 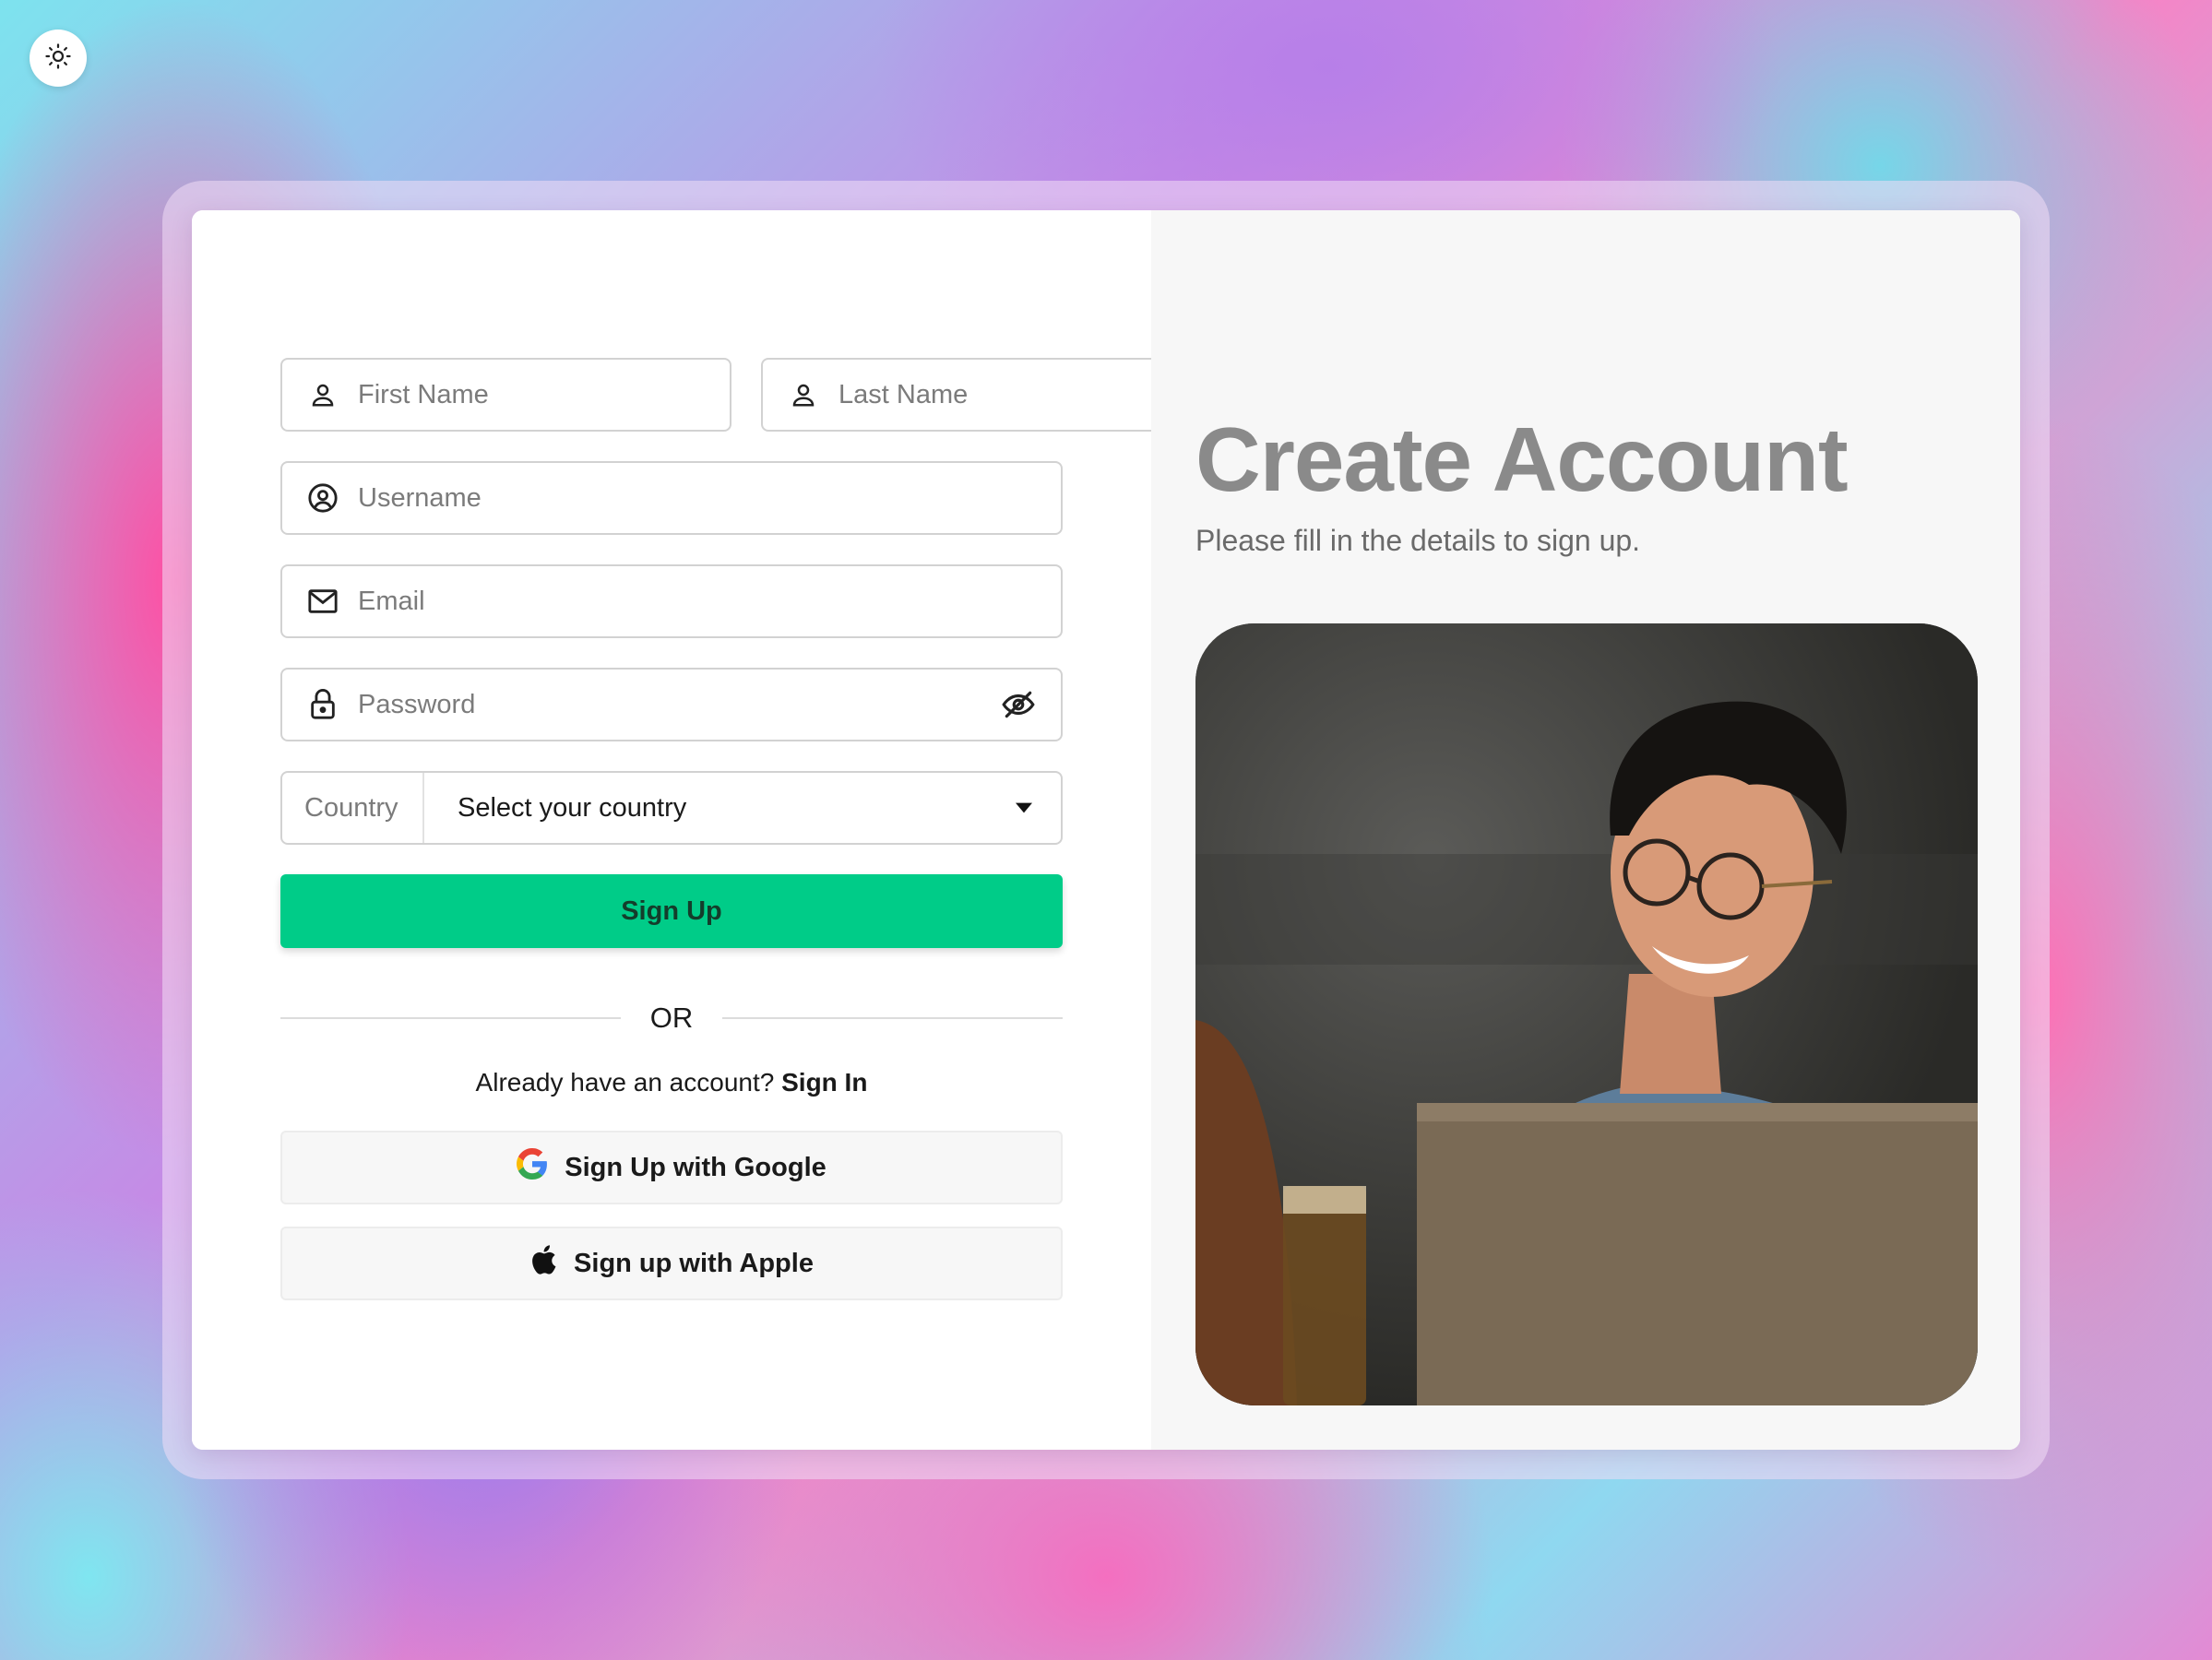 I want to click on country-label: Country, so click(x=353, y=808).